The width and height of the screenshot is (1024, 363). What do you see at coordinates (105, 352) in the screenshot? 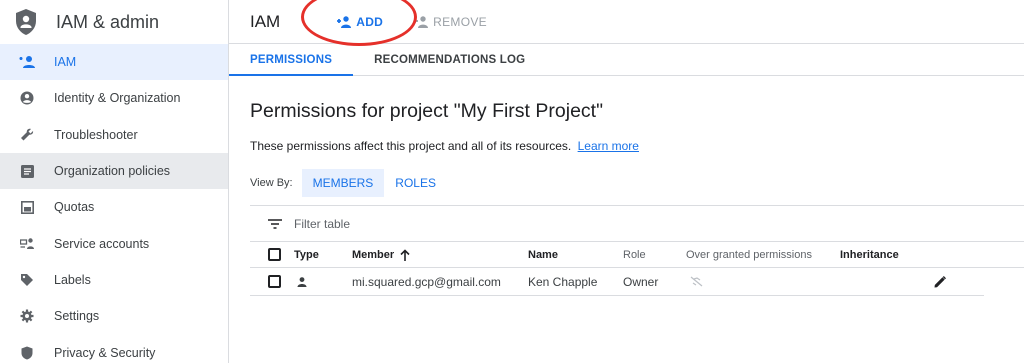
I see `sidebar-item-label: Privacy & Security` at bounding box center [105, 352].